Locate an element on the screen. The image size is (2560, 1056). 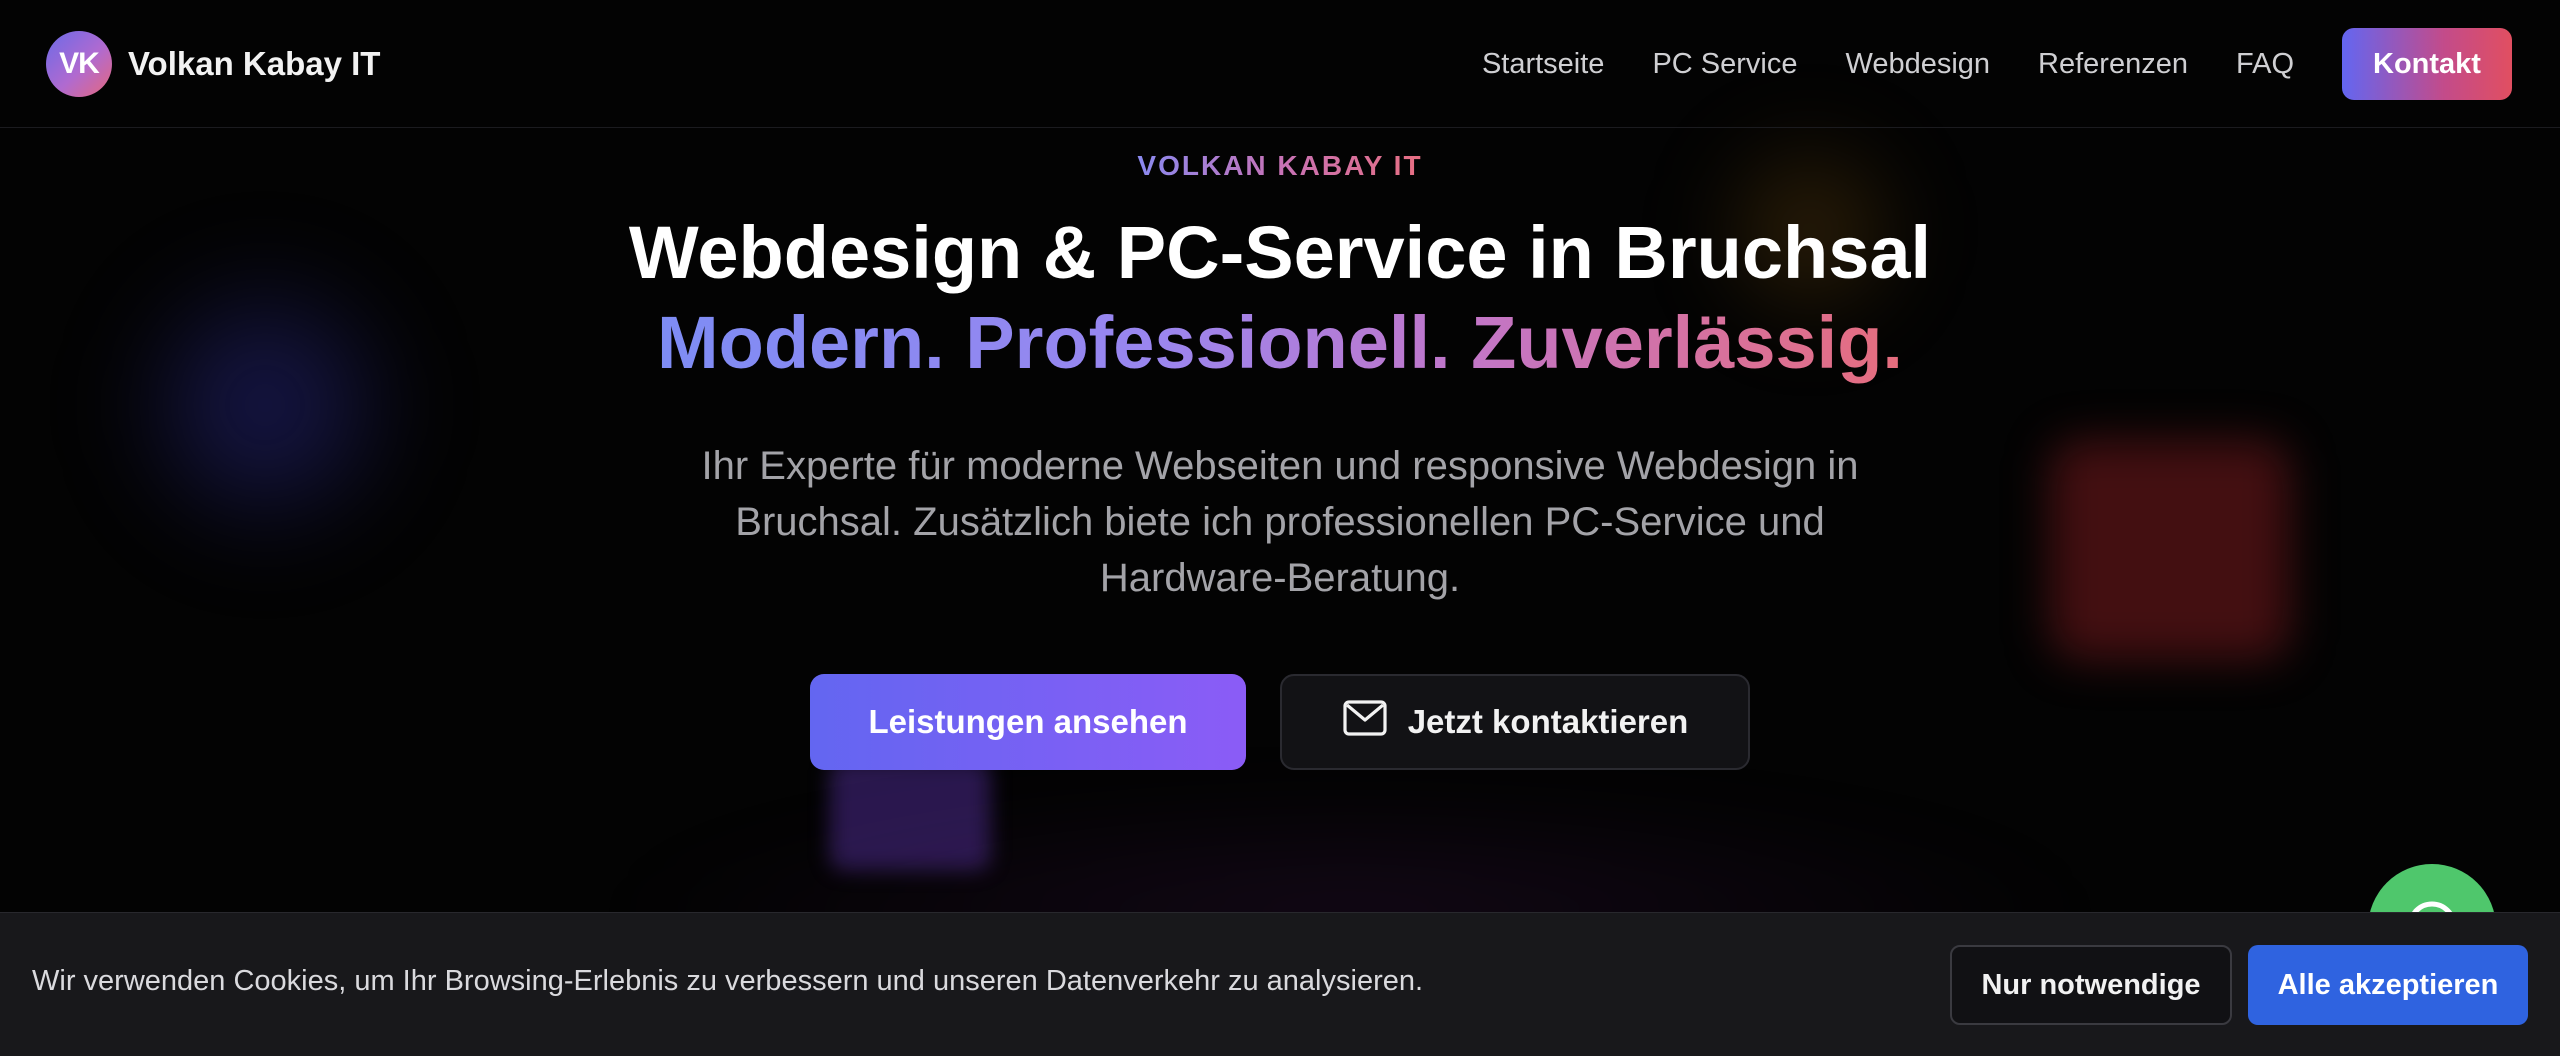
nav-link-startseite: Startseite is located at coordinates (1543, 64).